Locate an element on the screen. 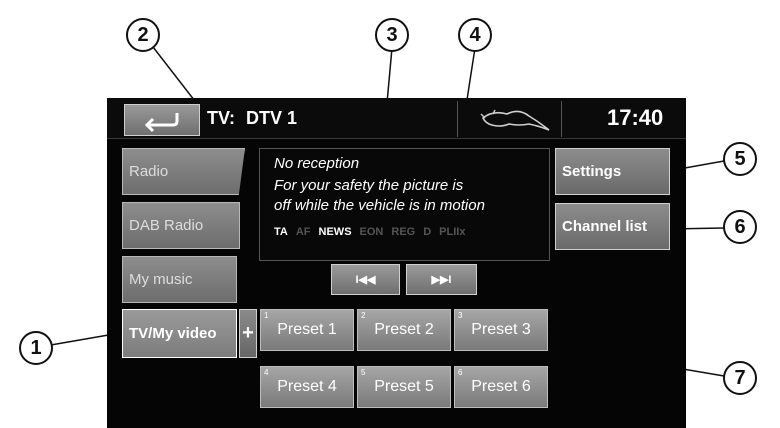  jaguar-logo-icon is located at coordinates (515, 120).